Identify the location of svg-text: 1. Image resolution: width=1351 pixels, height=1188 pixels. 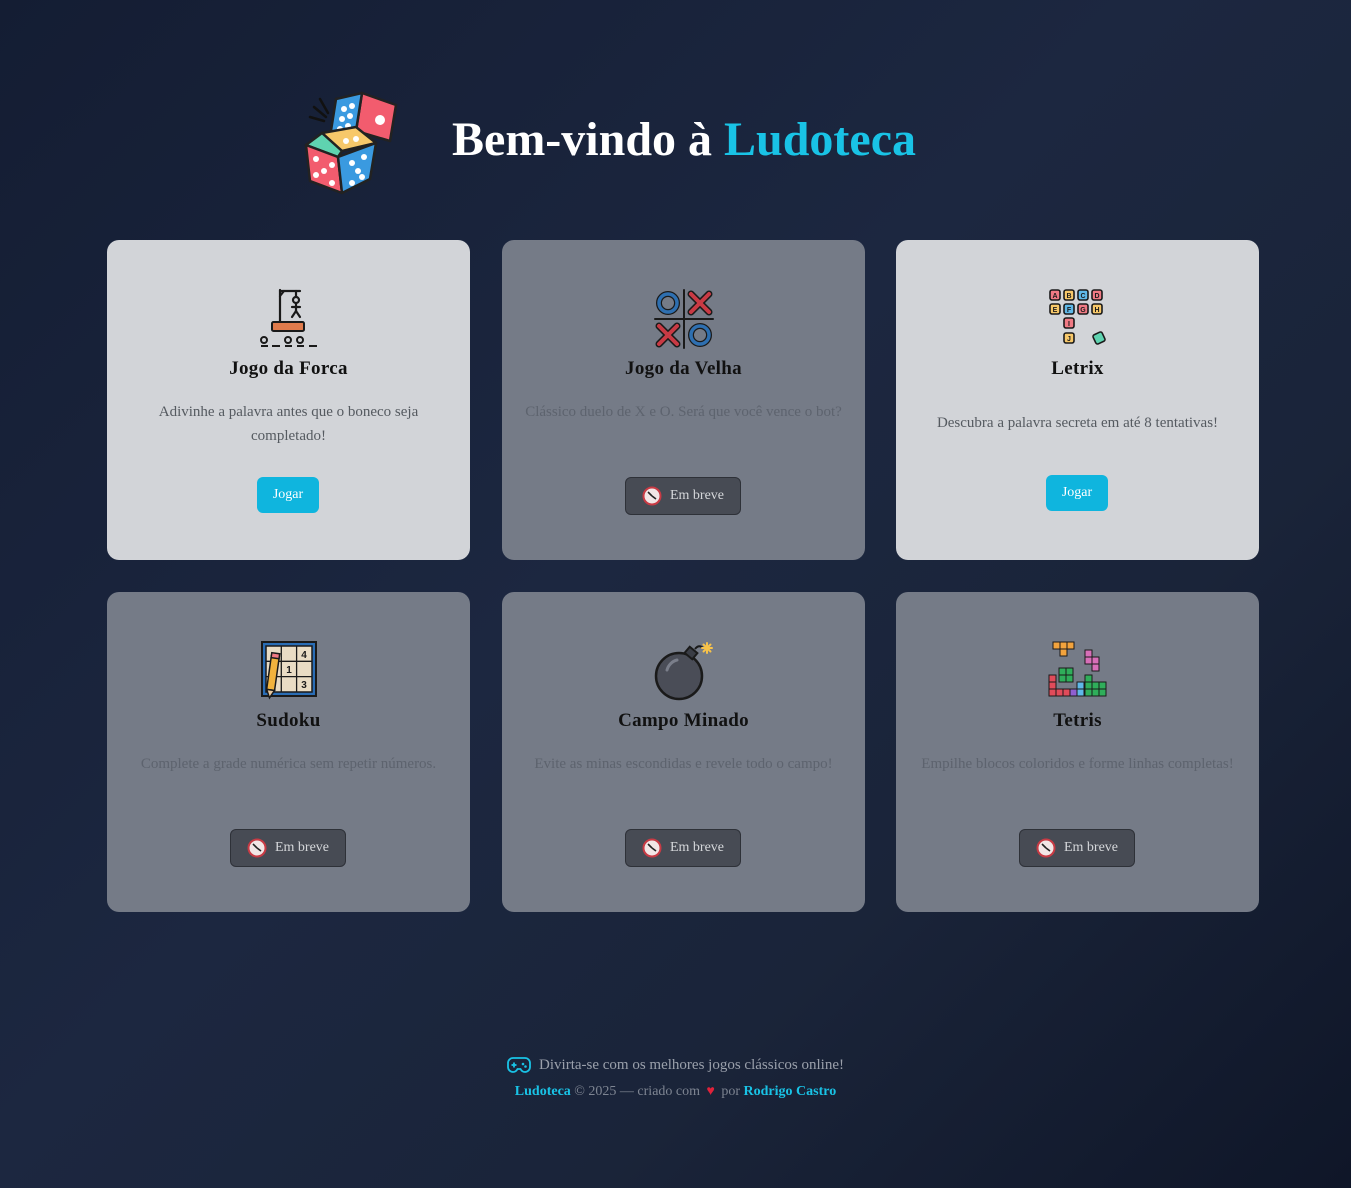
(289, 670).